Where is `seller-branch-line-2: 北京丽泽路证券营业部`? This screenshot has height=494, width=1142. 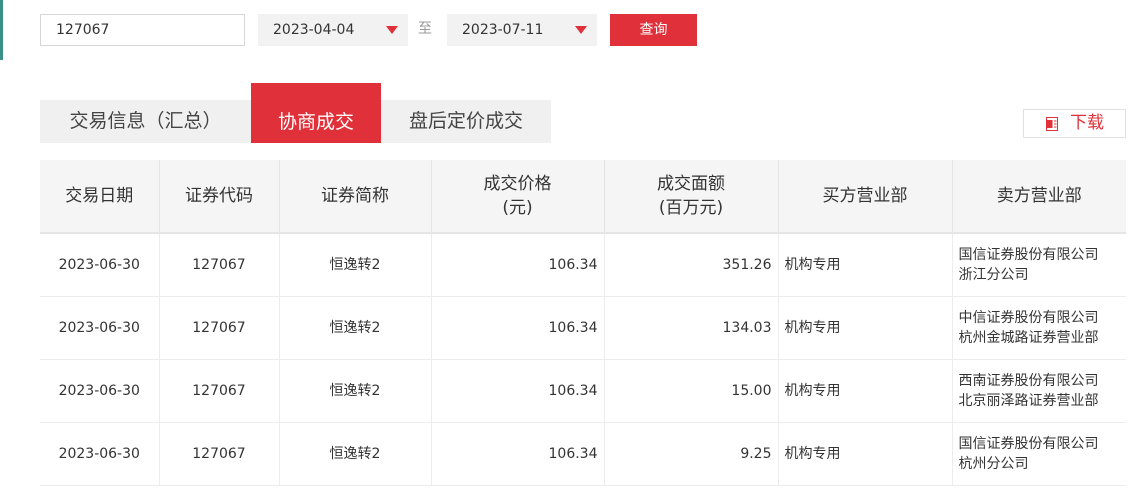 seller-branch-line-2: 北京丽泽路证券营业部 is located at coordinates (1028, 401).